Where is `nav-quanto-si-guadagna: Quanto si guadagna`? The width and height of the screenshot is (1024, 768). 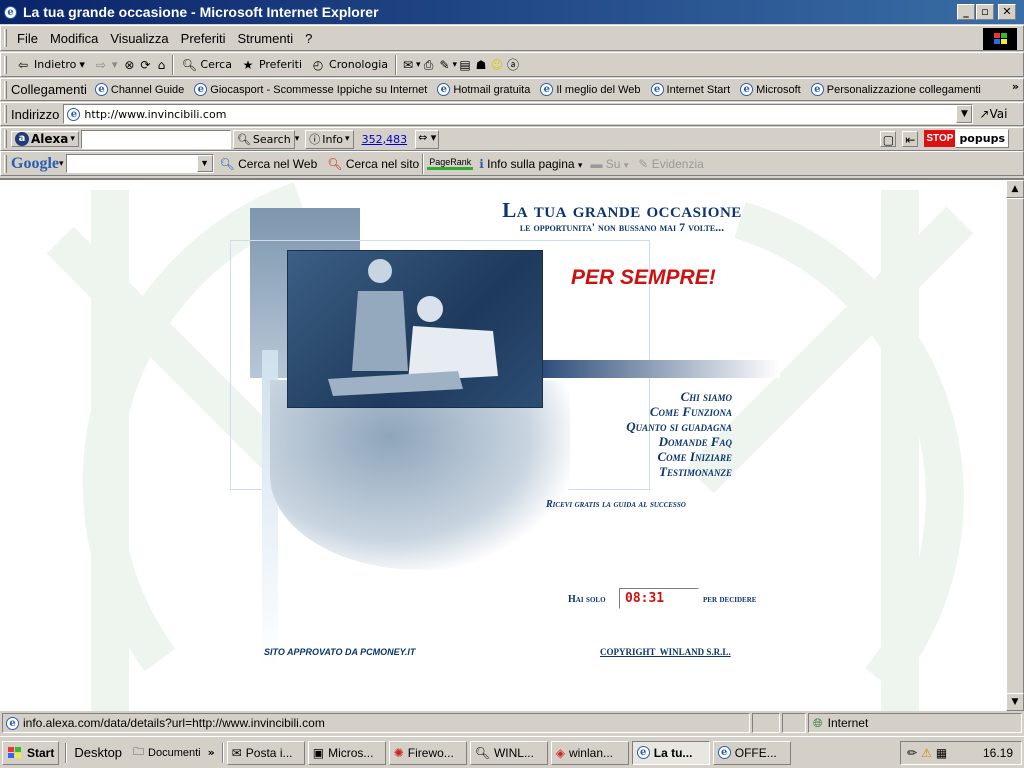
nav-quanto-si-guadagna: Quanto si guadagna is located at coordinates (646, 426).